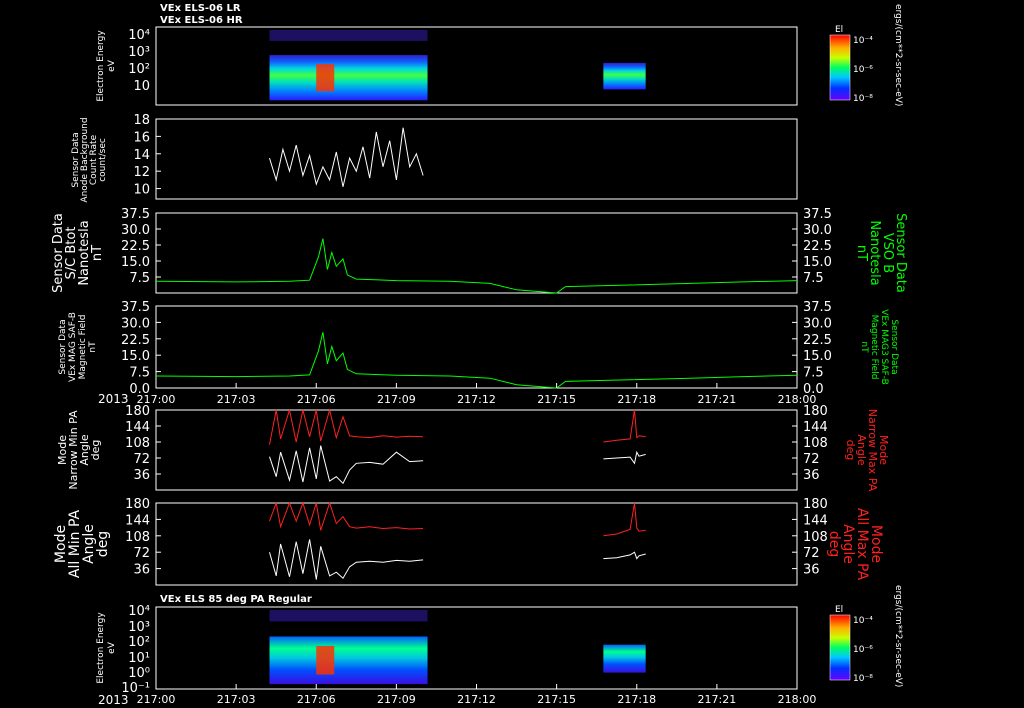 The image size is (1024, 708). What do you see at coordinates (139, 61) in the screenshot?
I see `spec-top-yticks: 10⁴ 10³ 10² 10` at bounding box center [139, 61].